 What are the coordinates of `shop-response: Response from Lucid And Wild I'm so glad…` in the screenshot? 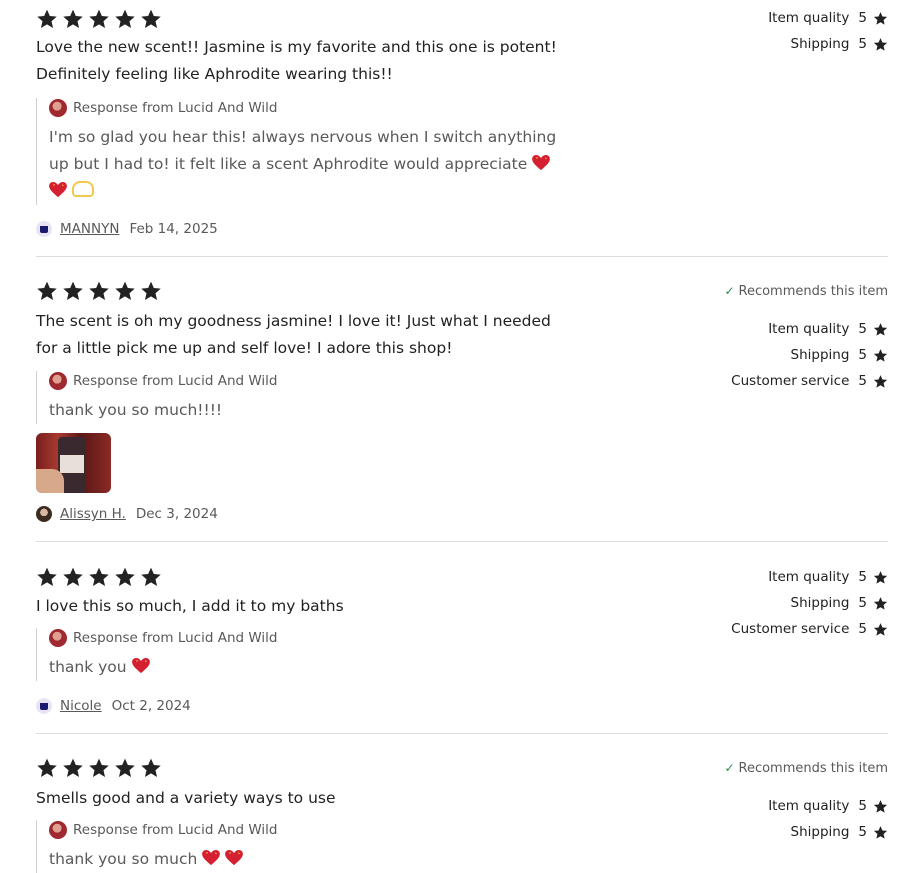 It's located at (302, 151).